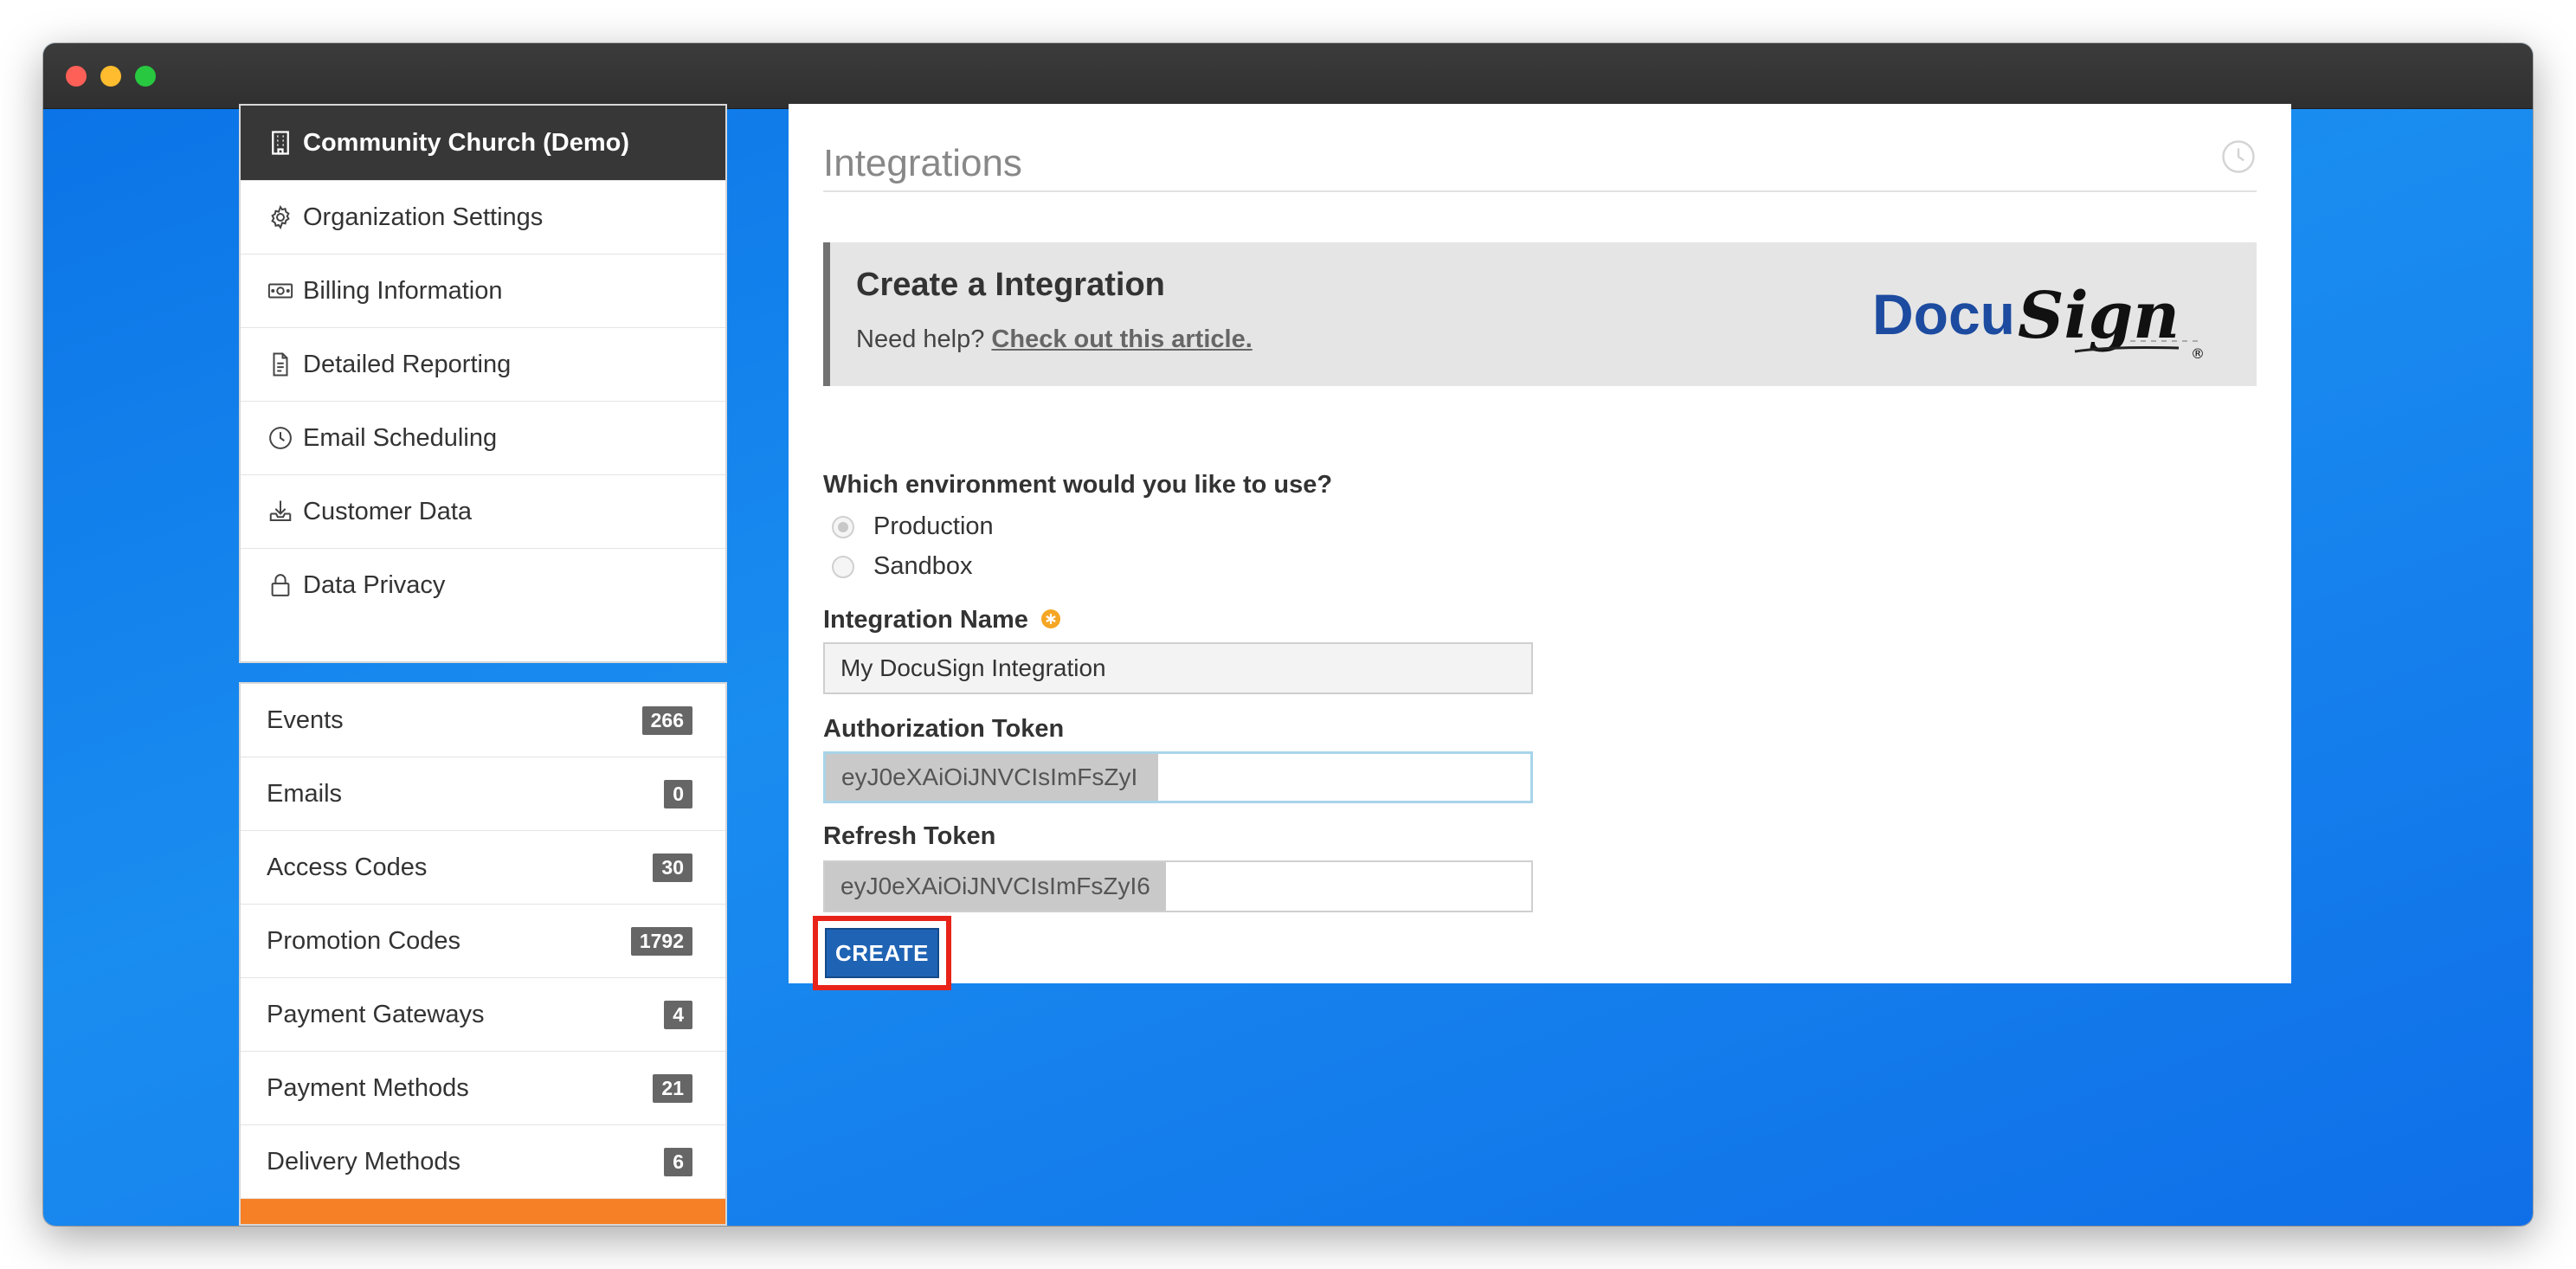 This screenshot has width=2576, height=1269. I want to click on count-badge: 1792, so click(661, 941).